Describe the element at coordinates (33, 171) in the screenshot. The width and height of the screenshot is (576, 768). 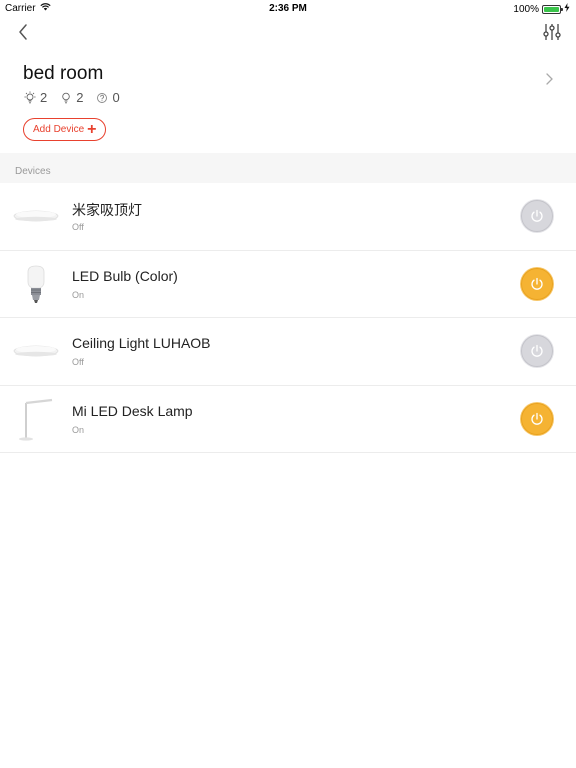
I see `devices-section-label: Devices` at that location.